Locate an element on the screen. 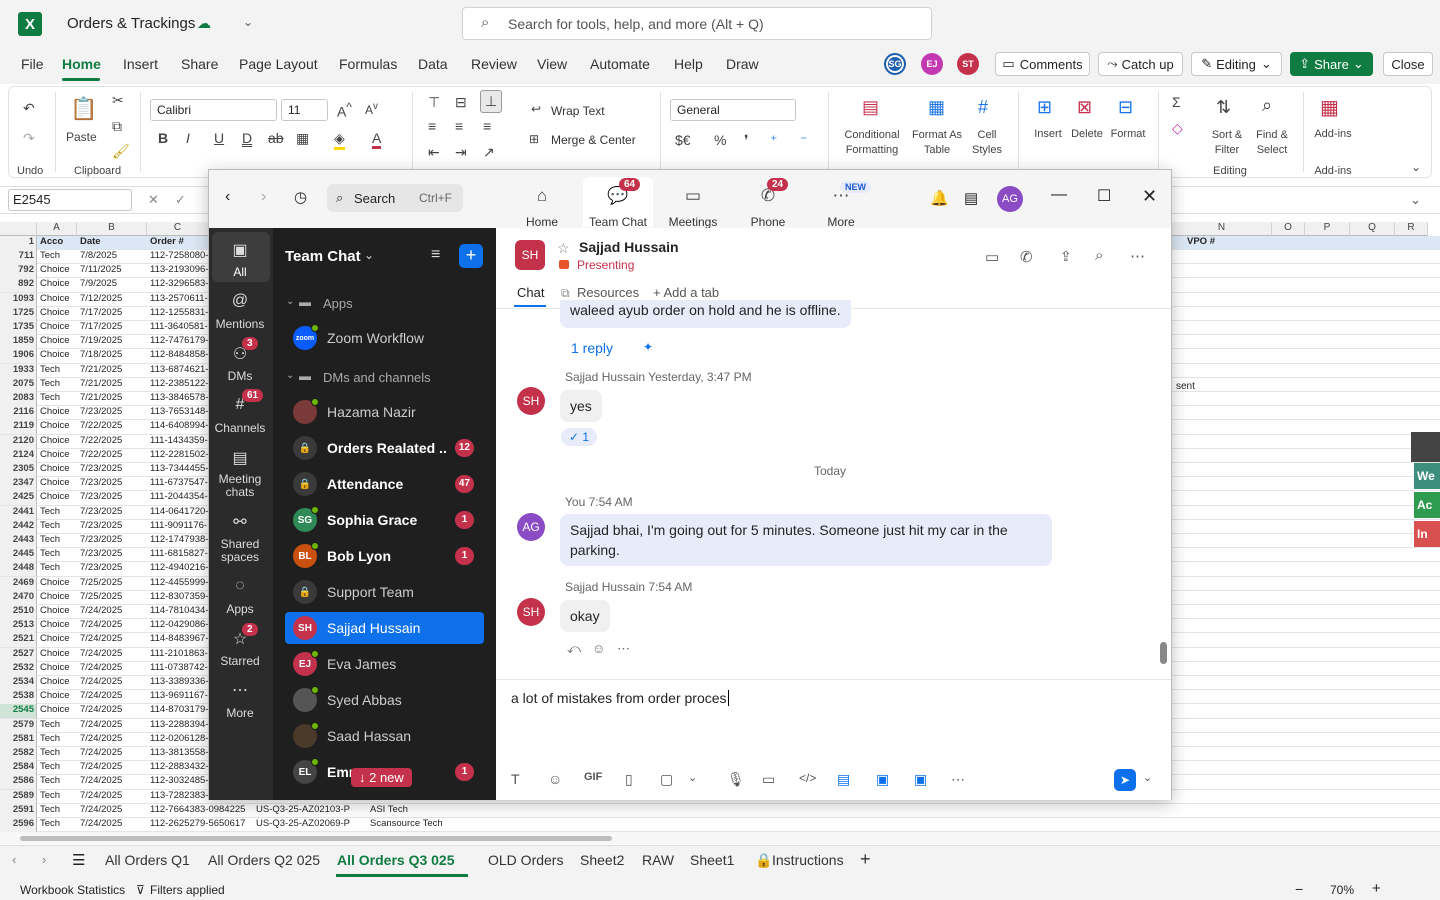 This screenshot has height=900, width=1440. cancel-icon: ✕ is located at coordinates (153, 200).